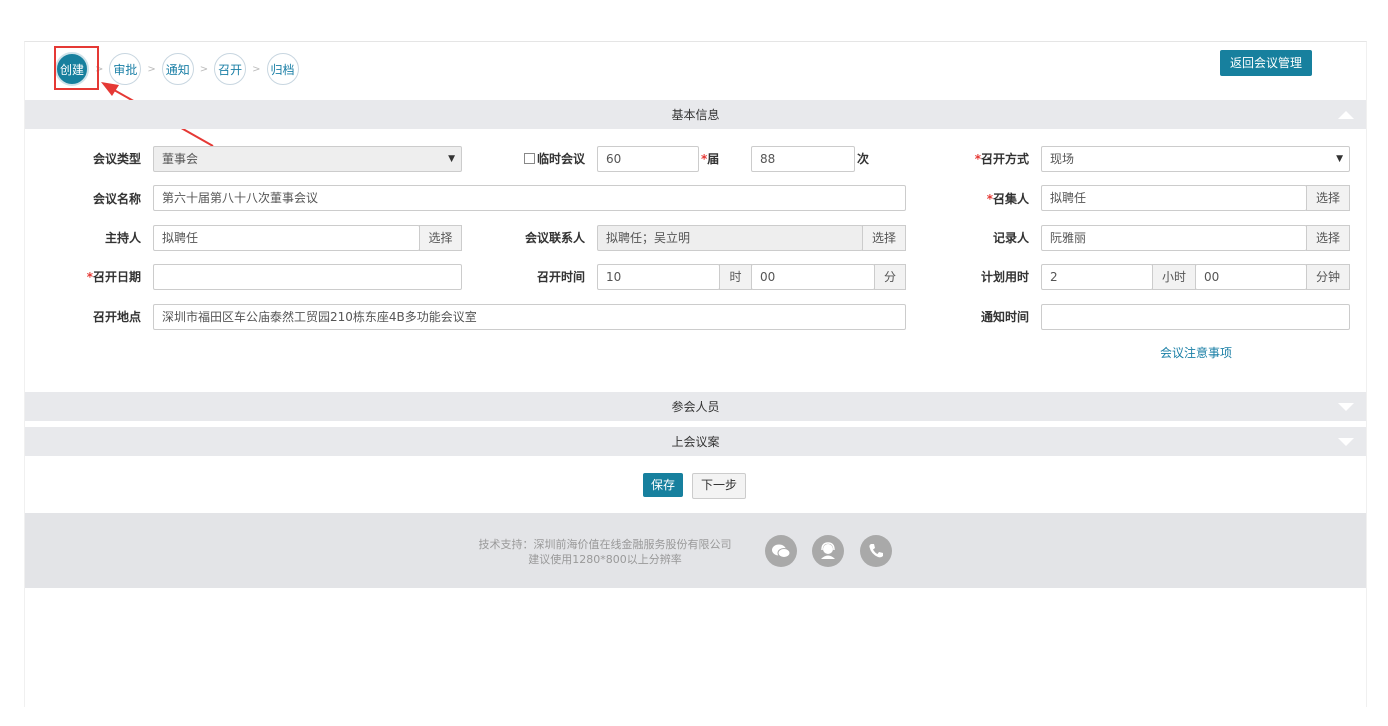 This screenshot has width=1388, height=726. I want to click on phone-icon, so click(876, 551).